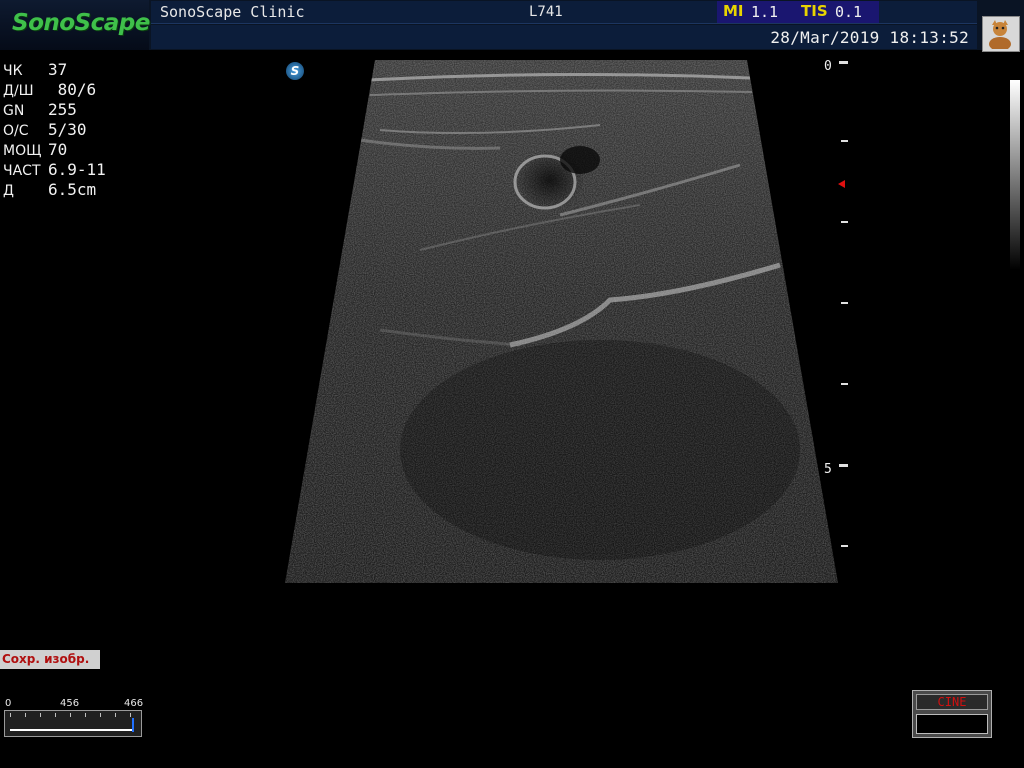 The image size is (1024, 768). What do you see at coordinates (765, 12) in the screenshot?
I see `mi-value: 1.1` at bounding box center [765, 12].